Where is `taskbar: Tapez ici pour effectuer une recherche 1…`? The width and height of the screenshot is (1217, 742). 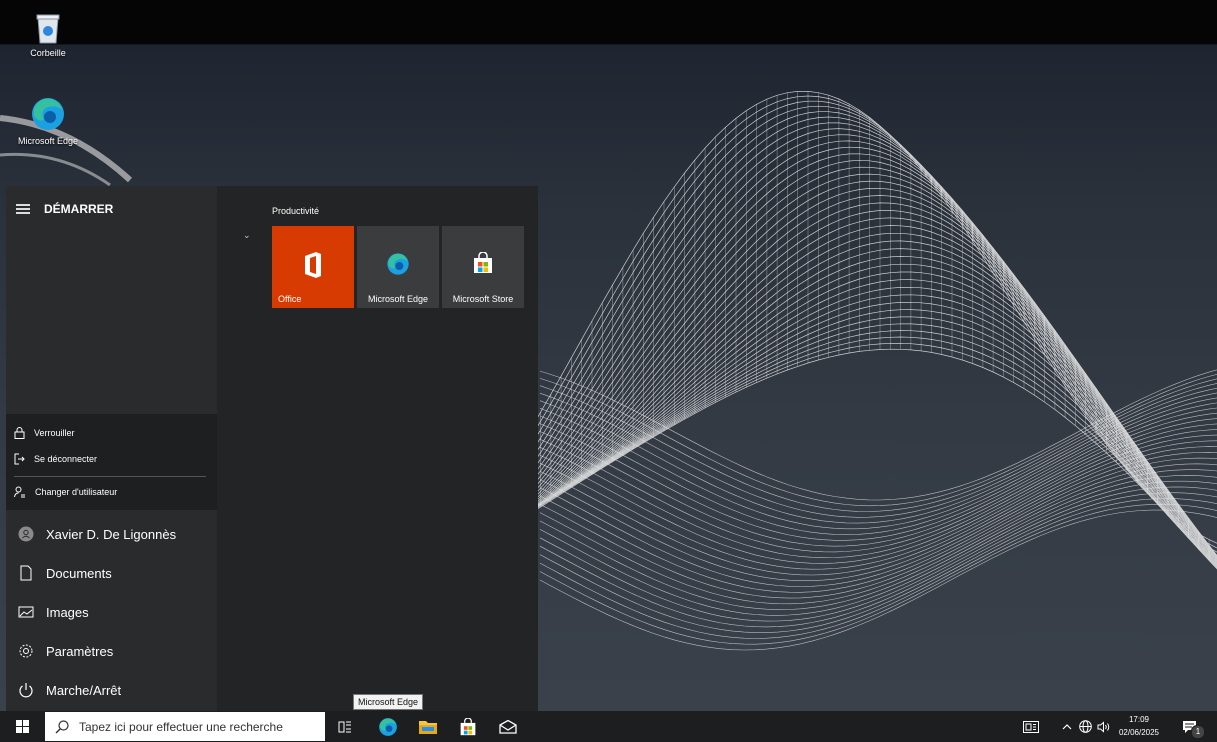
taskbar: Tapez ici pour effectuer une recherche 1… is located at coordinates (608, 726).